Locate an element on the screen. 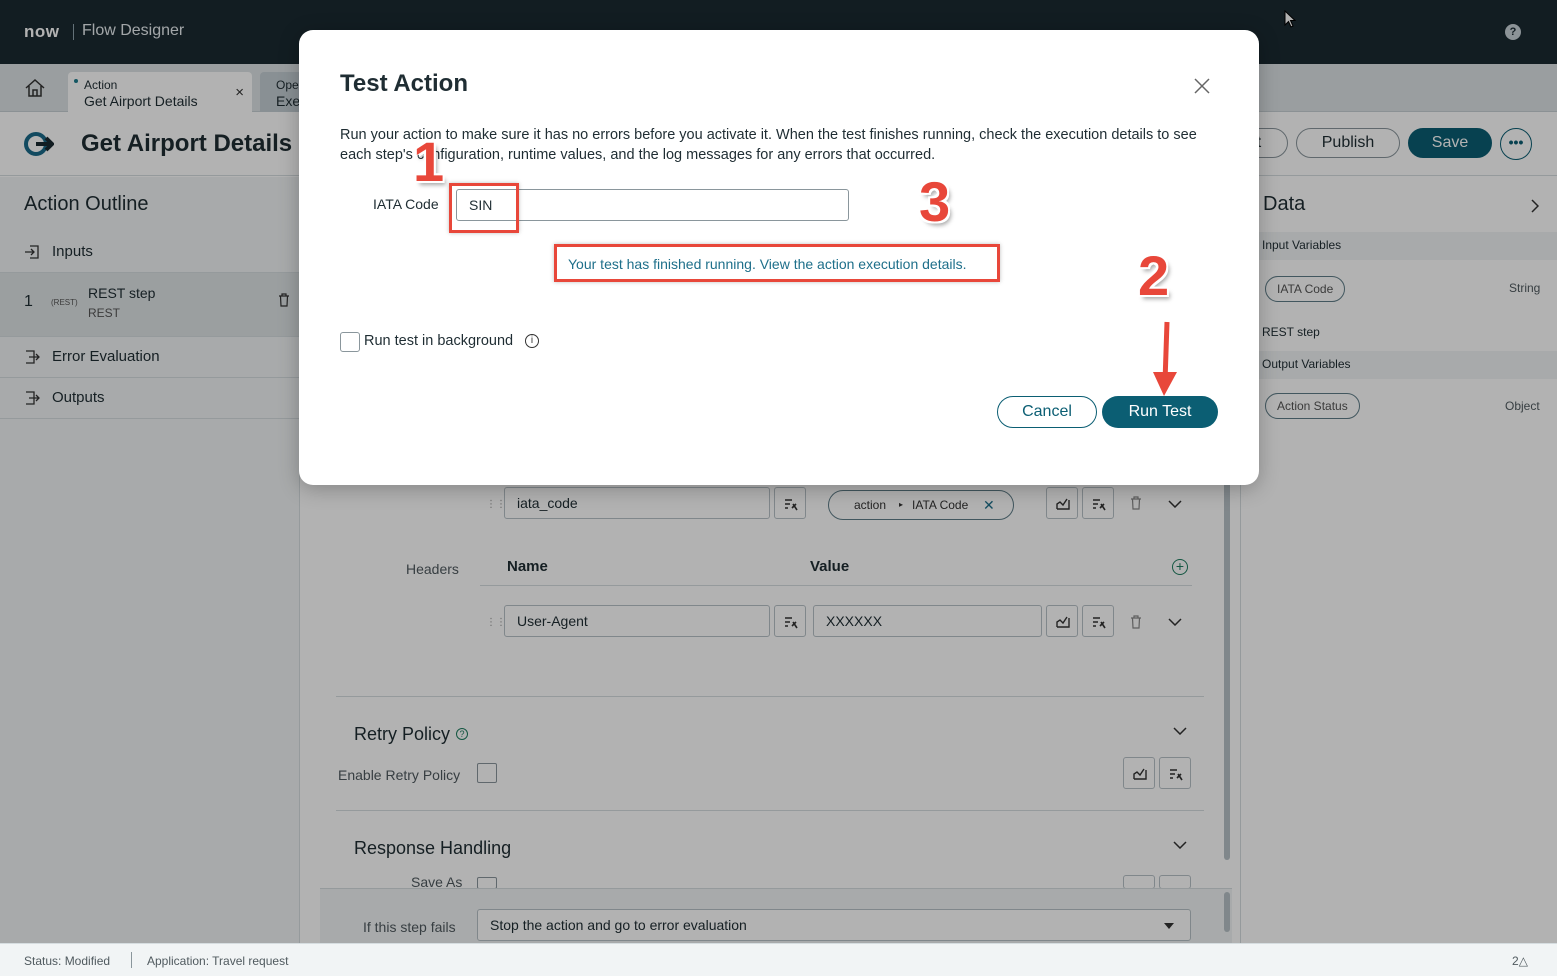 This screenshot has width=1557, height=976. annotation-number-1: 1 is located at coordinates (429, 161).